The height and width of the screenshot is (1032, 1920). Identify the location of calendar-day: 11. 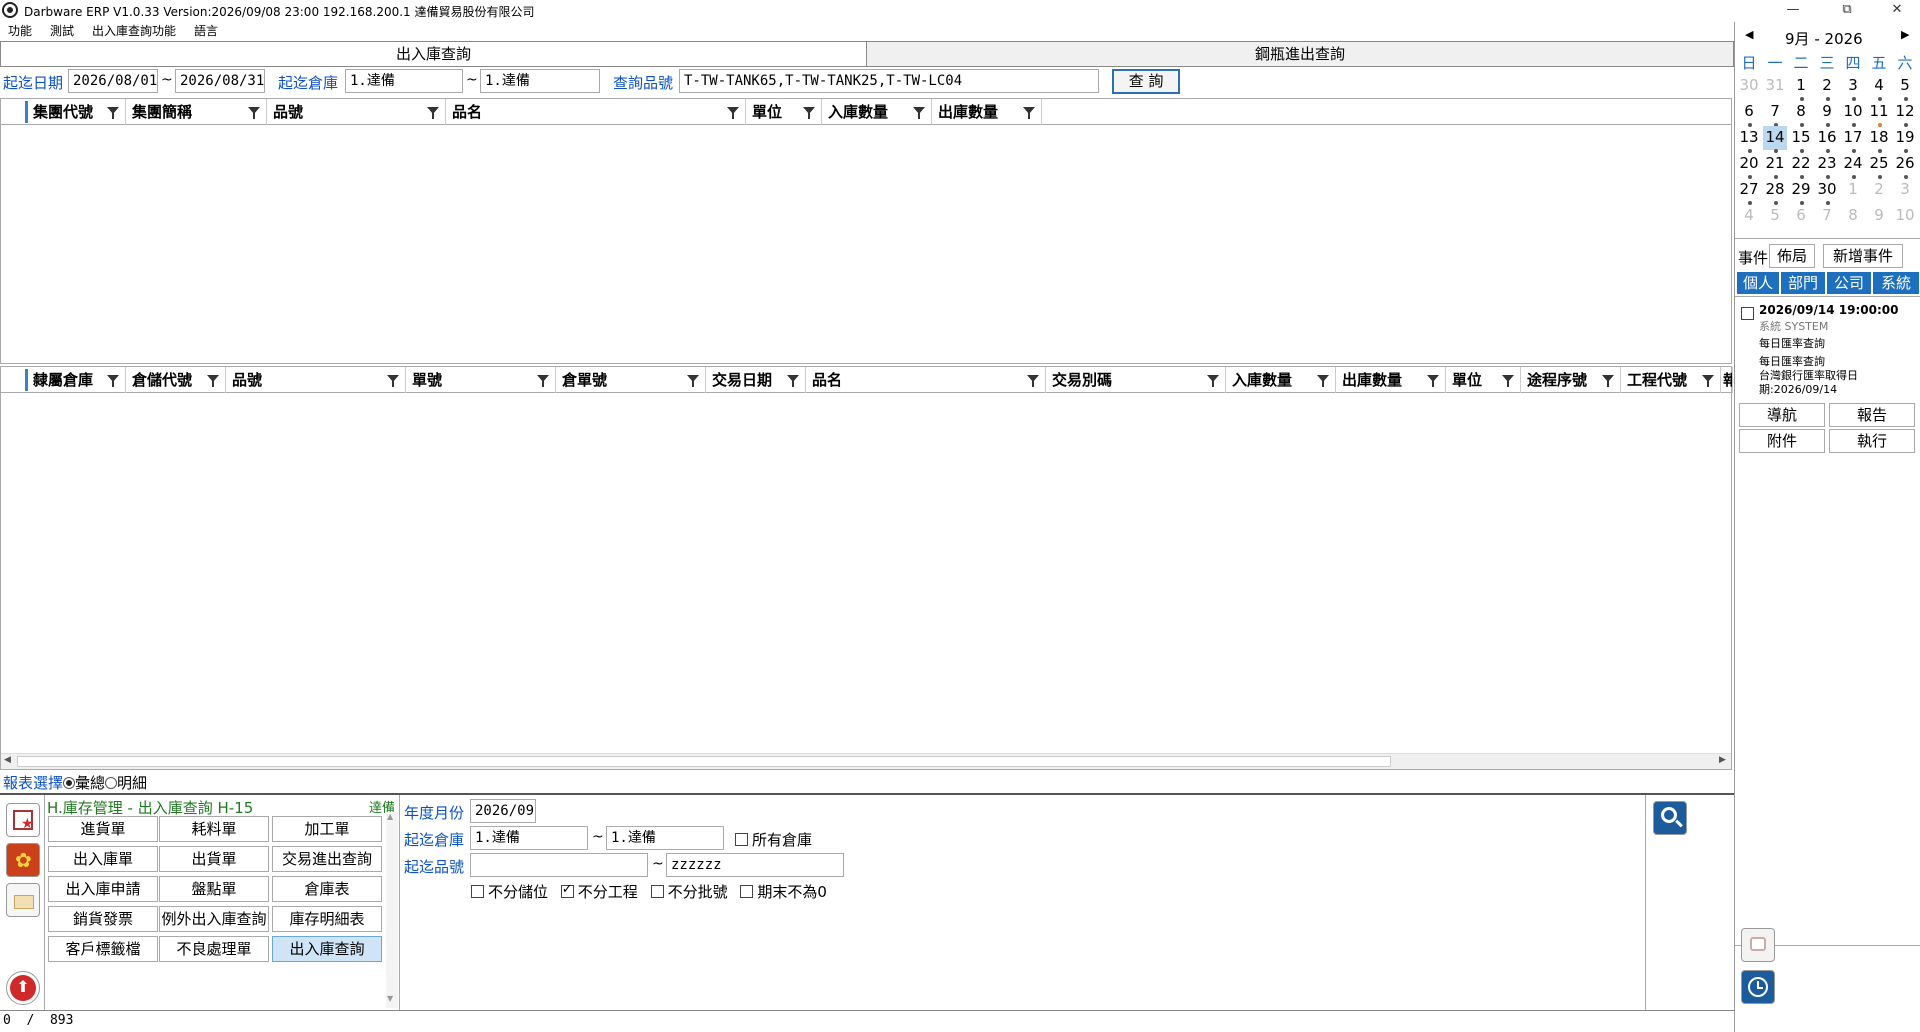
(1879, 111).